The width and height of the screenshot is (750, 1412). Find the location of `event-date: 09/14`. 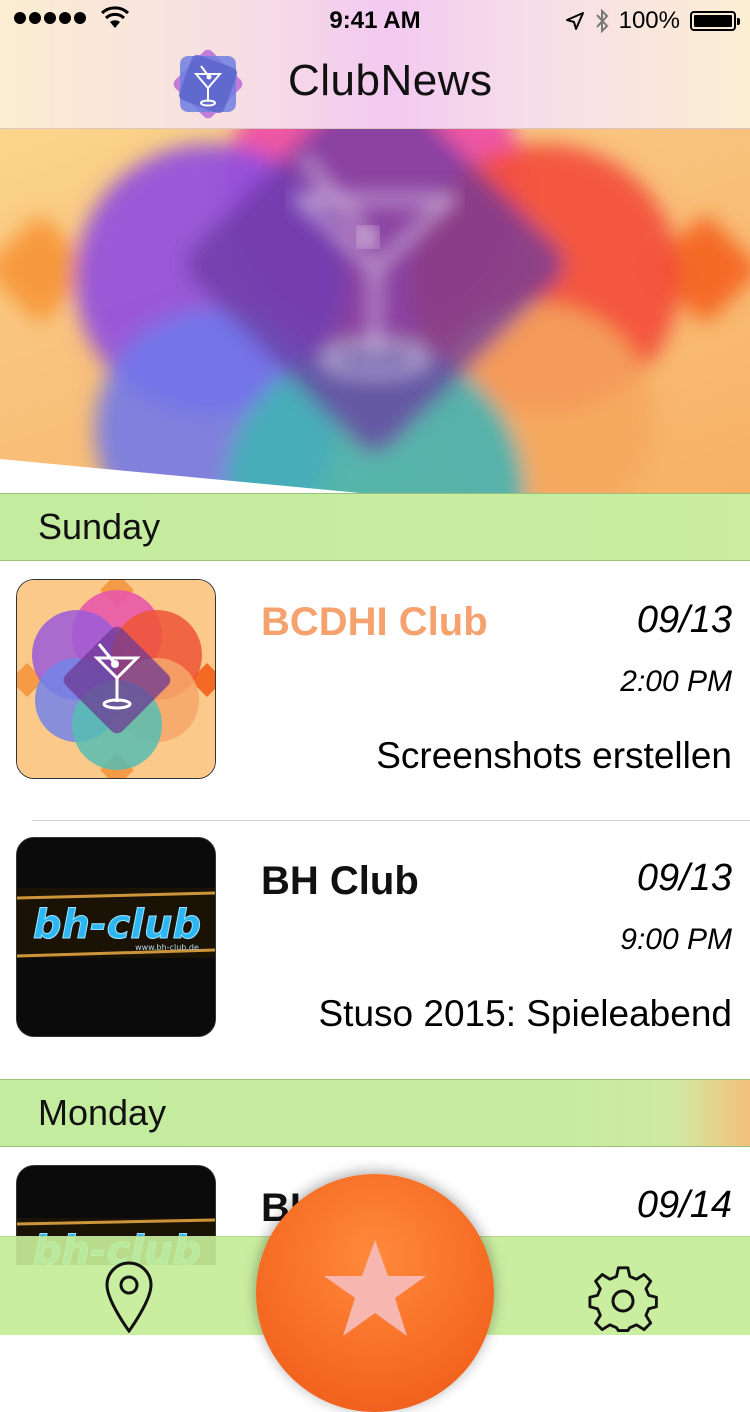

event-date: 09/14 is located at coordinates (684, 1205).